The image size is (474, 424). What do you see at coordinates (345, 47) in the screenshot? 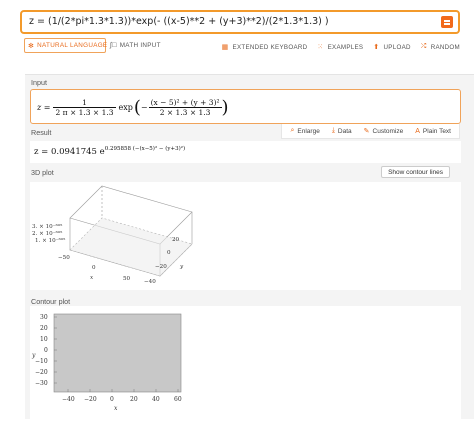
I see `examples-label: EXAMPLES` at bounding box center [345, 47].